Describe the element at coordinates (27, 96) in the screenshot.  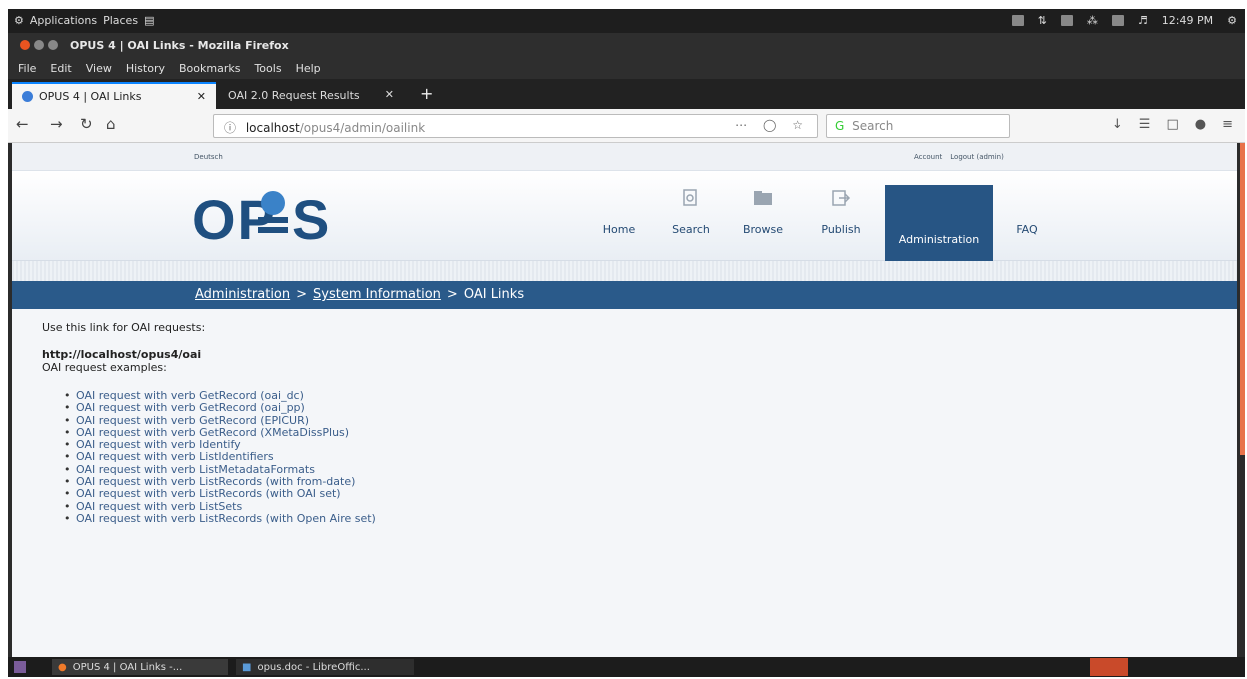
I see `opus-favicon-icon` at that location.